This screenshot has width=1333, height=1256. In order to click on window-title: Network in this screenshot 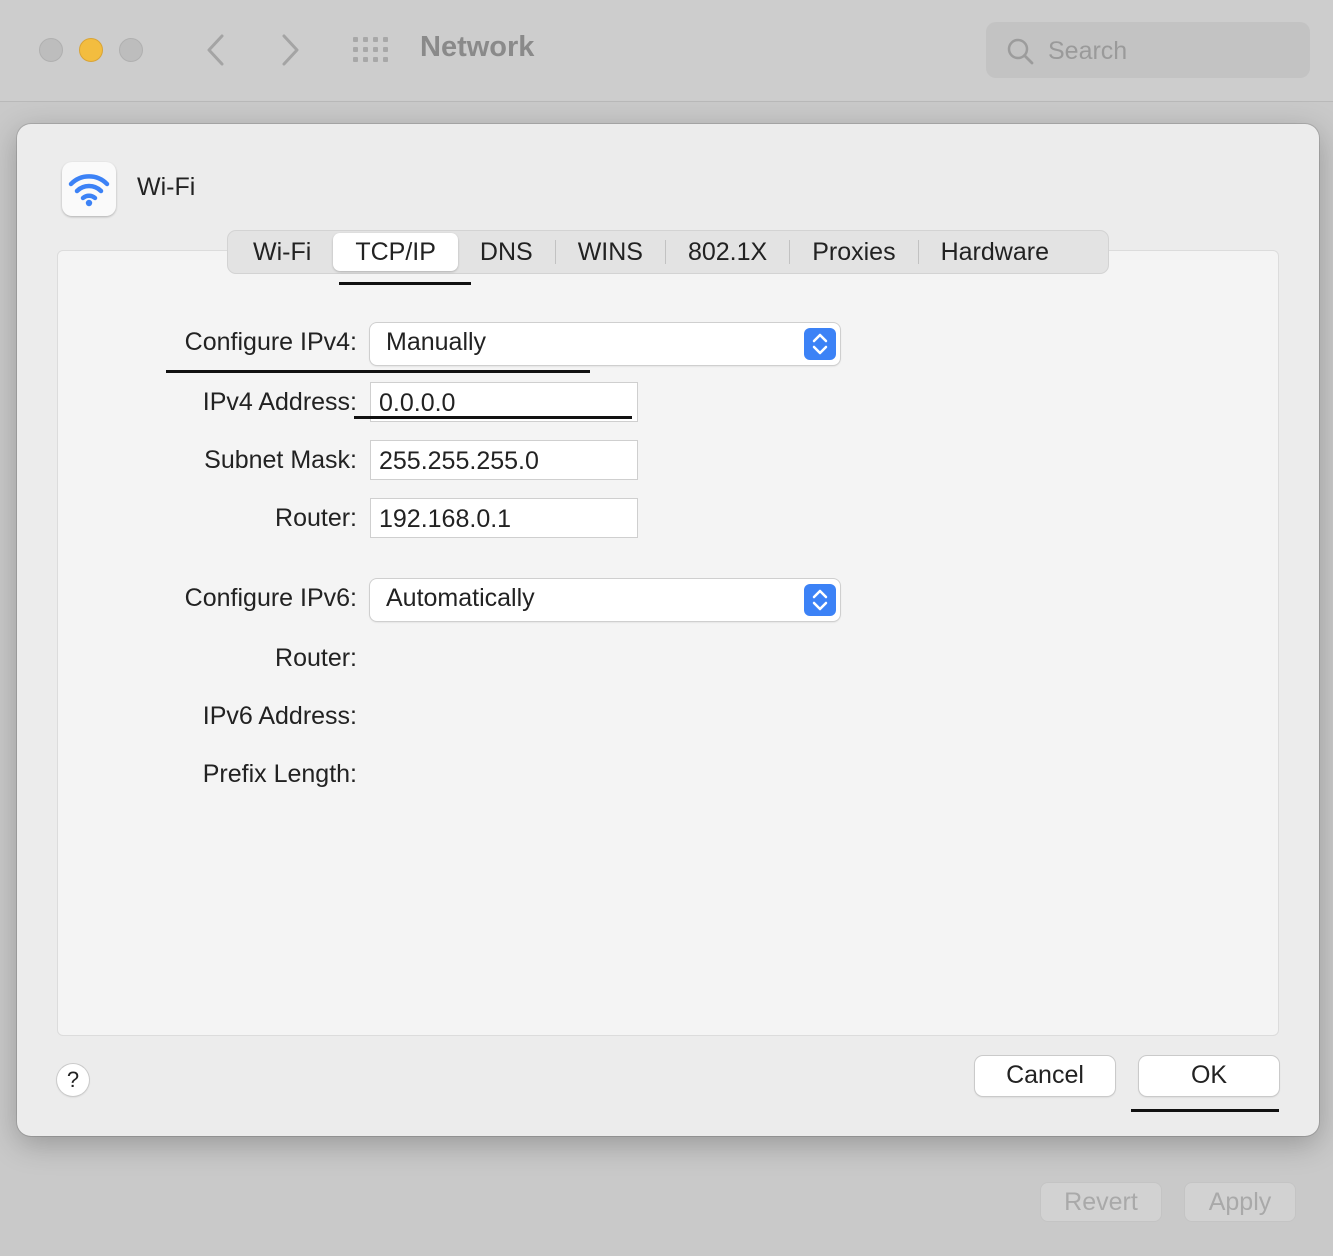, I will do `click(477, 47)`.